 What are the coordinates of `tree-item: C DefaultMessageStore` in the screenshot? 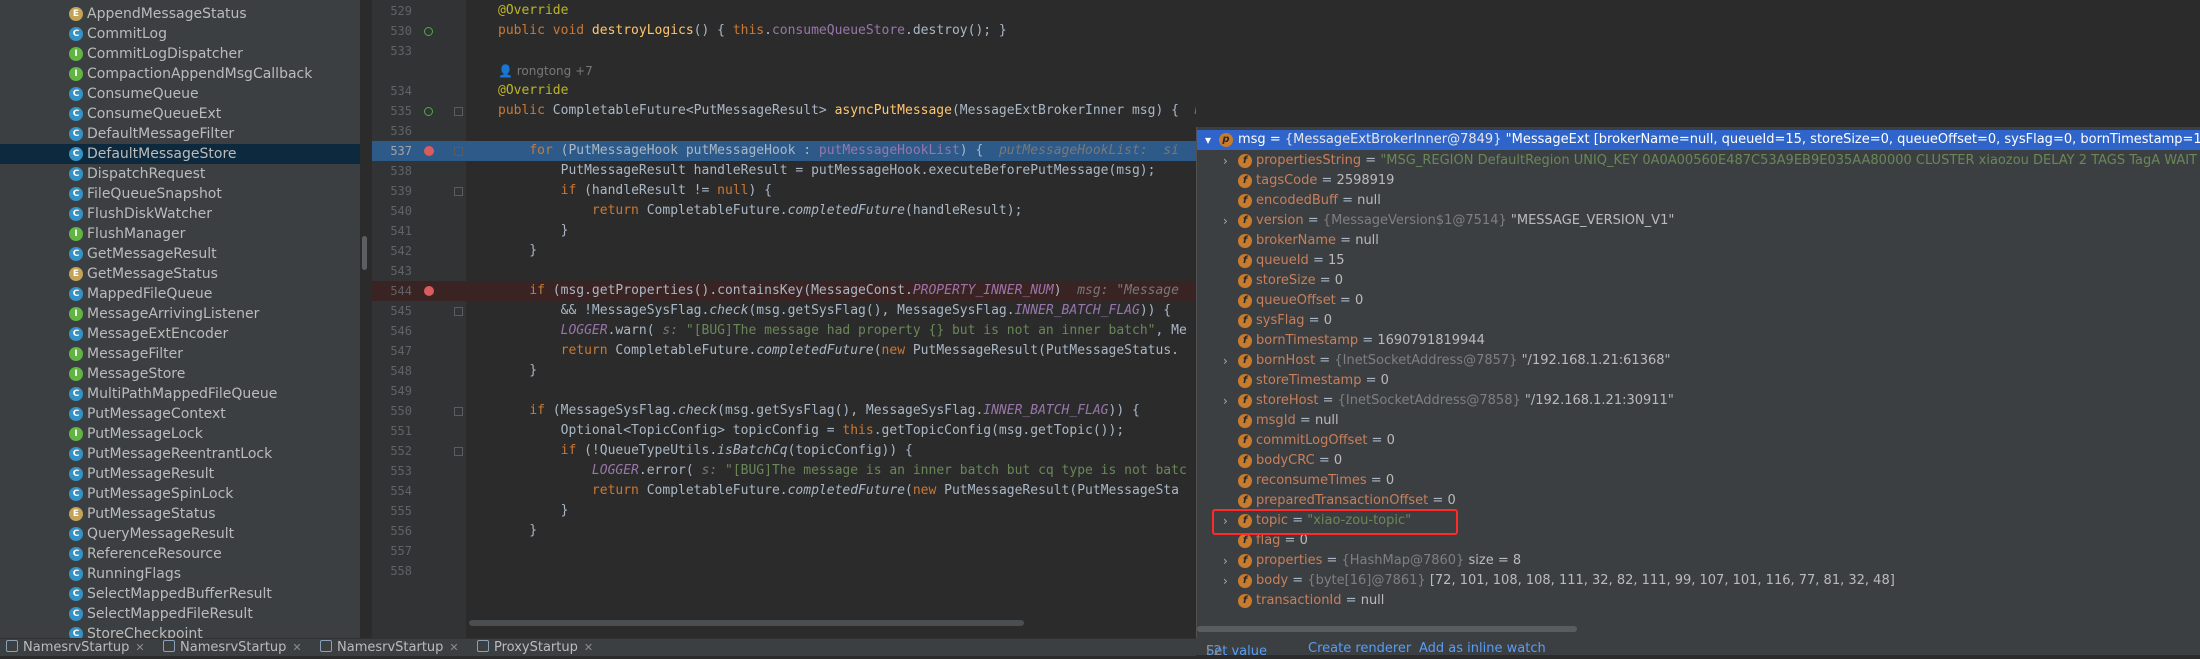 It's located at (180, 154).